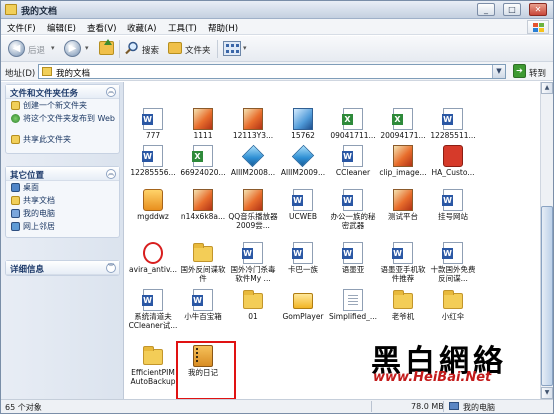  I want to click on file-item: 老爷机, so click(403, 315).